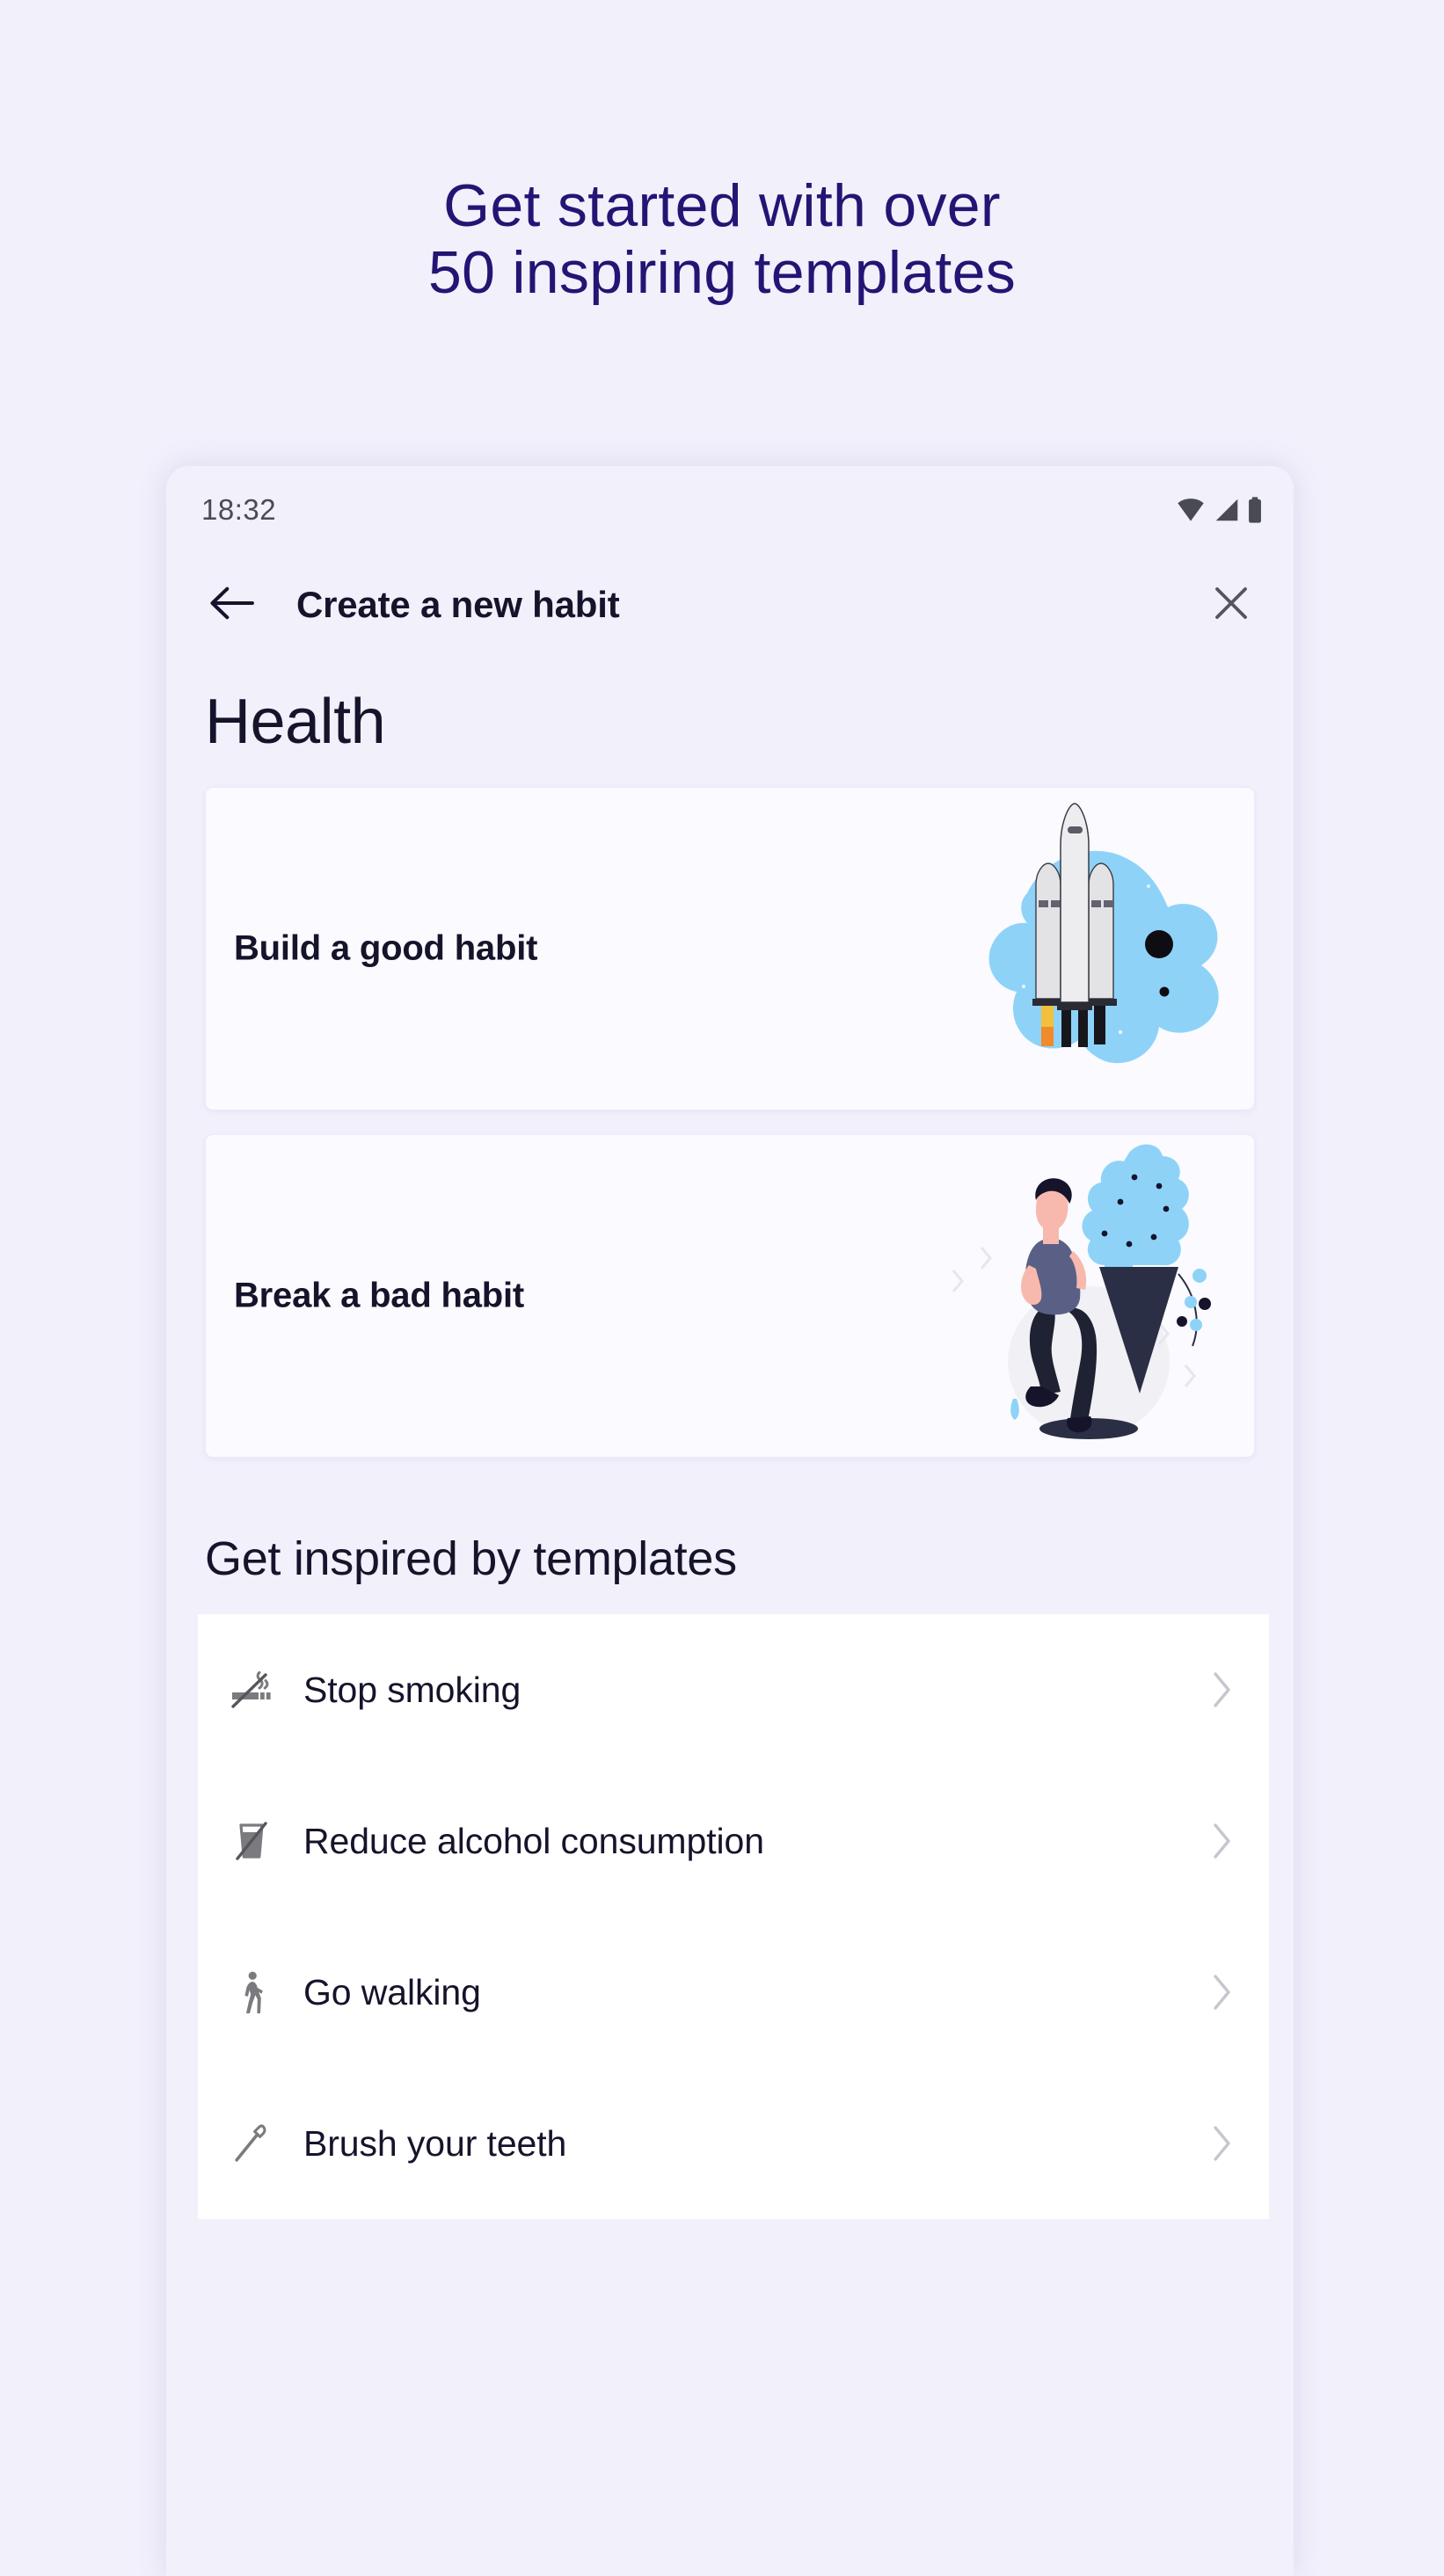 Image resolution: width=1444 pixels, height=2576 pixels. What do you see at coordinates (722, 273) in the screenshot?
I see `promo-headline-line-2: 50 inspiring templates` at bounding box center [722, 273].